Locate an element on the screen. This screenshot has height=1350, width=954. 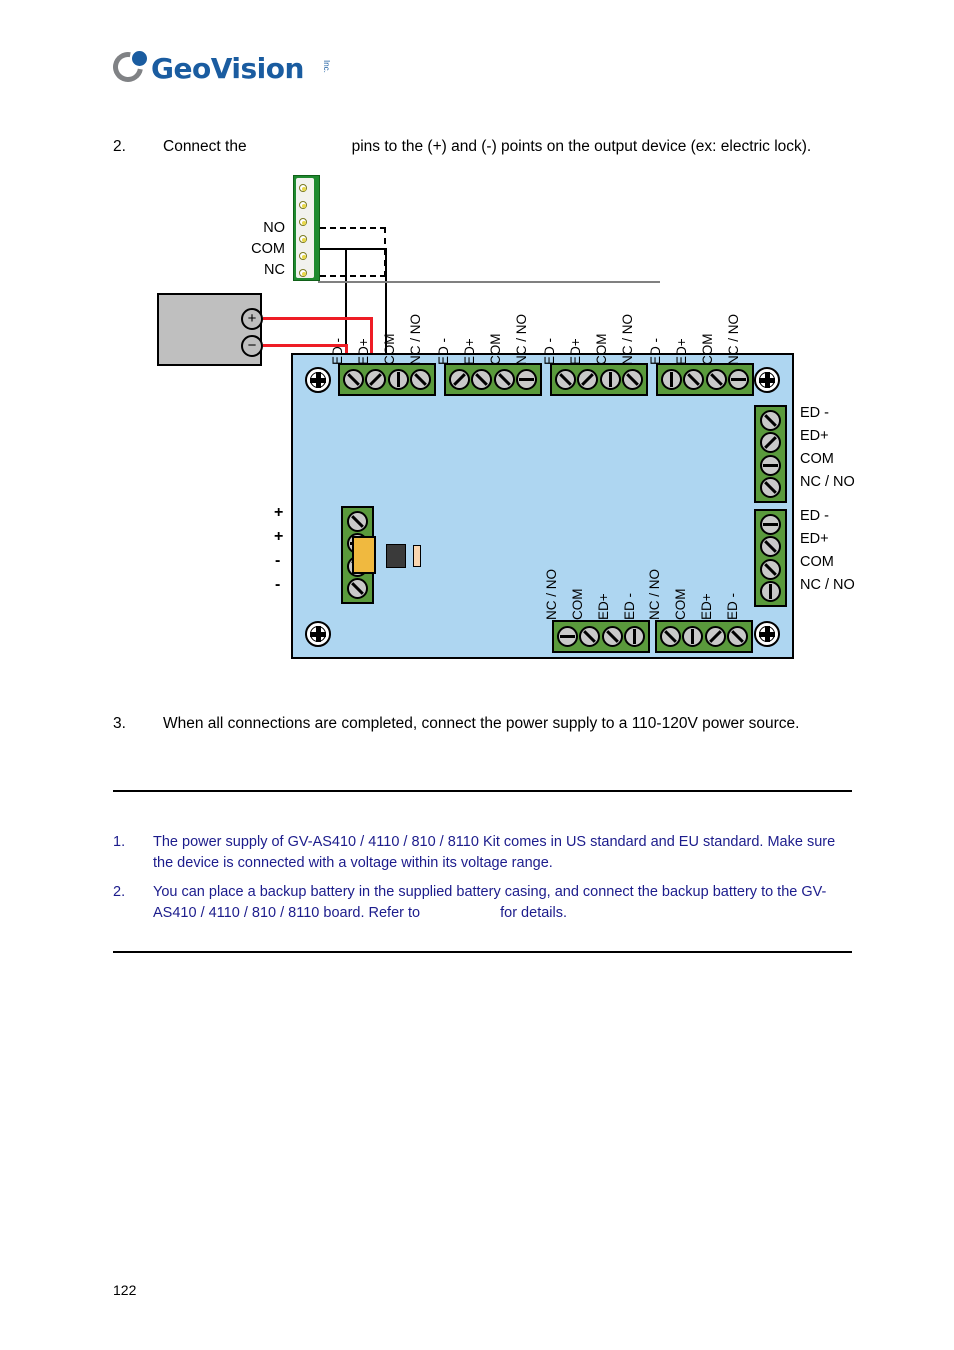
wire-dashed-nc-horizontal is located at coordinates (353, 276).